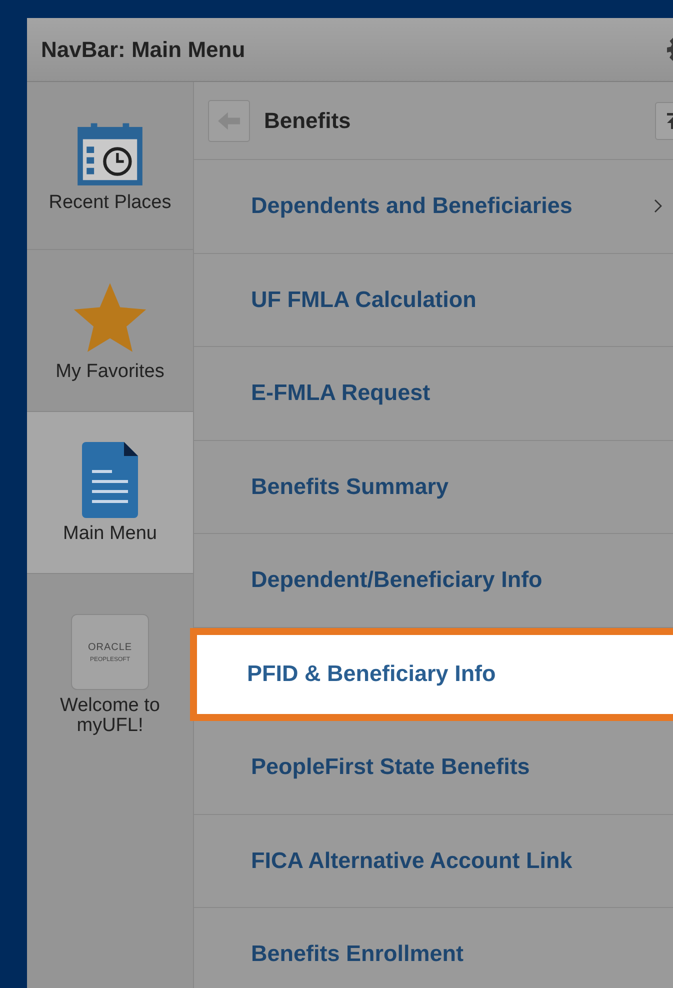 The image size is (673, 988). What do you see at coordinates (110, 647) in the screenshot?
I see `logo-text: ORACLE` at bounding box center [110, 647].